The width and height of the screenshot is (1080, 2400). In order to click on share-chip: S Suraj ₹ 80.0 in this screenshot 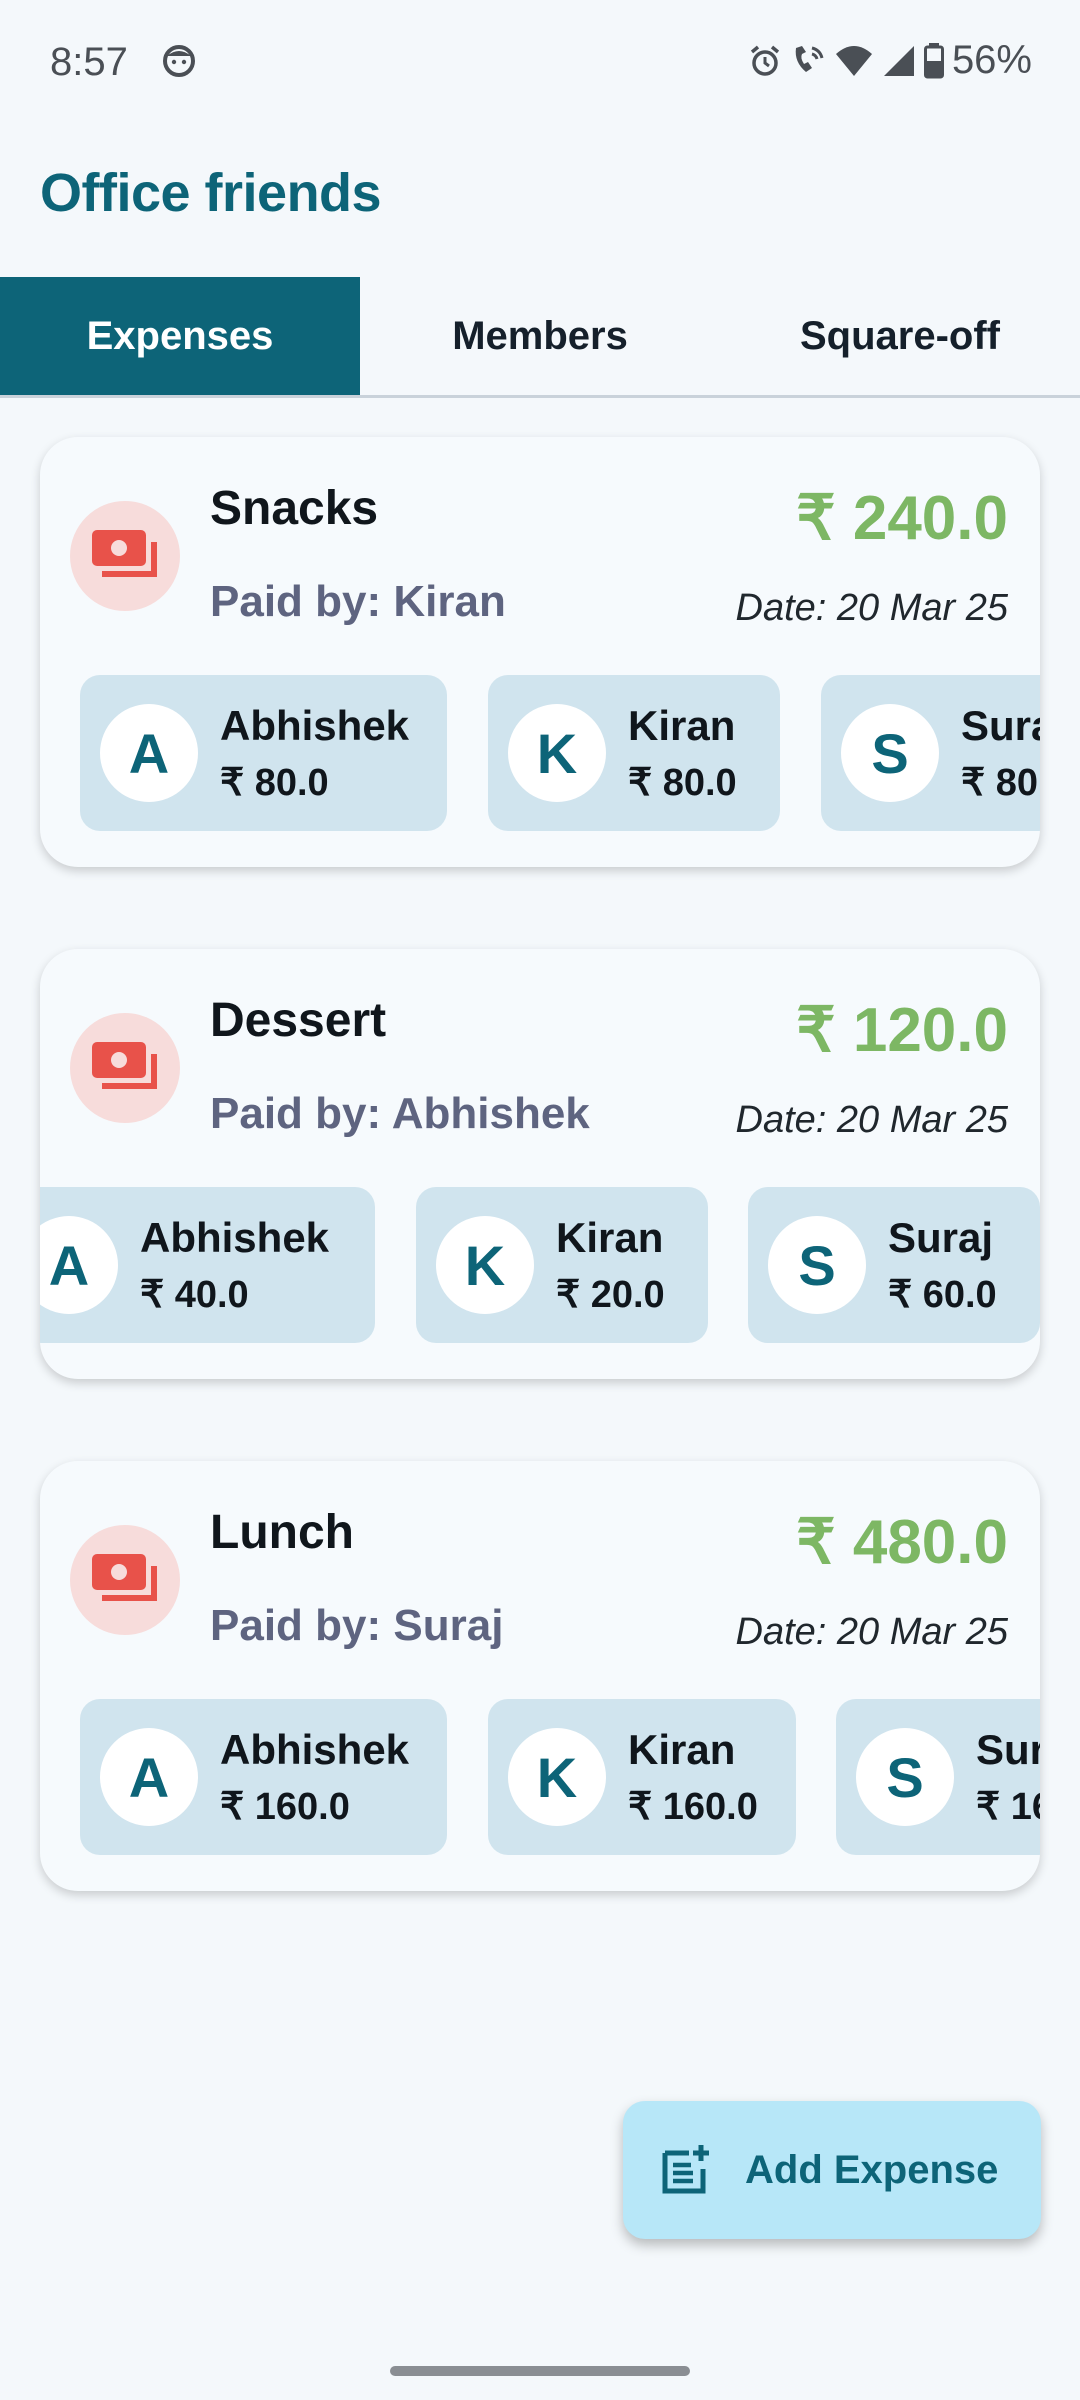, I will do `click(930, 753)`.